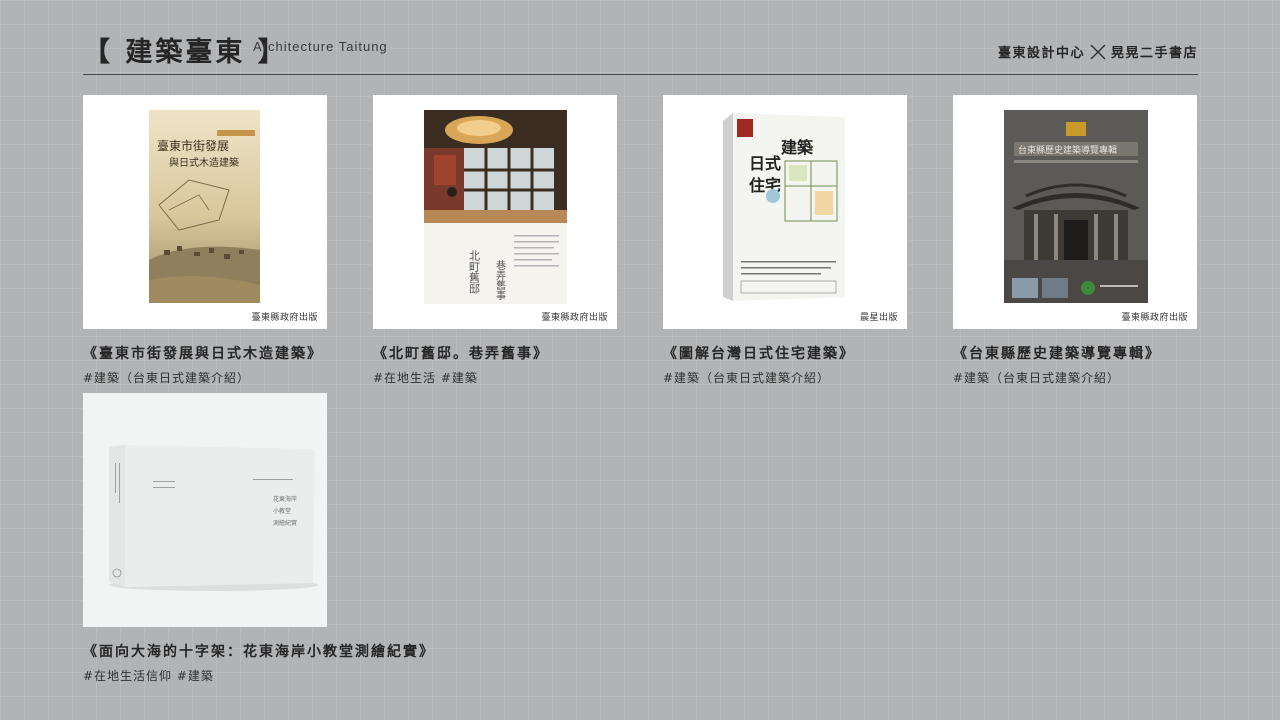 The image size is (1280, 720). Describe the element at coordinates (205, 353) in the screenshot. I see `book-title: 《臺東市街發展與日式木造建築》` at that location.